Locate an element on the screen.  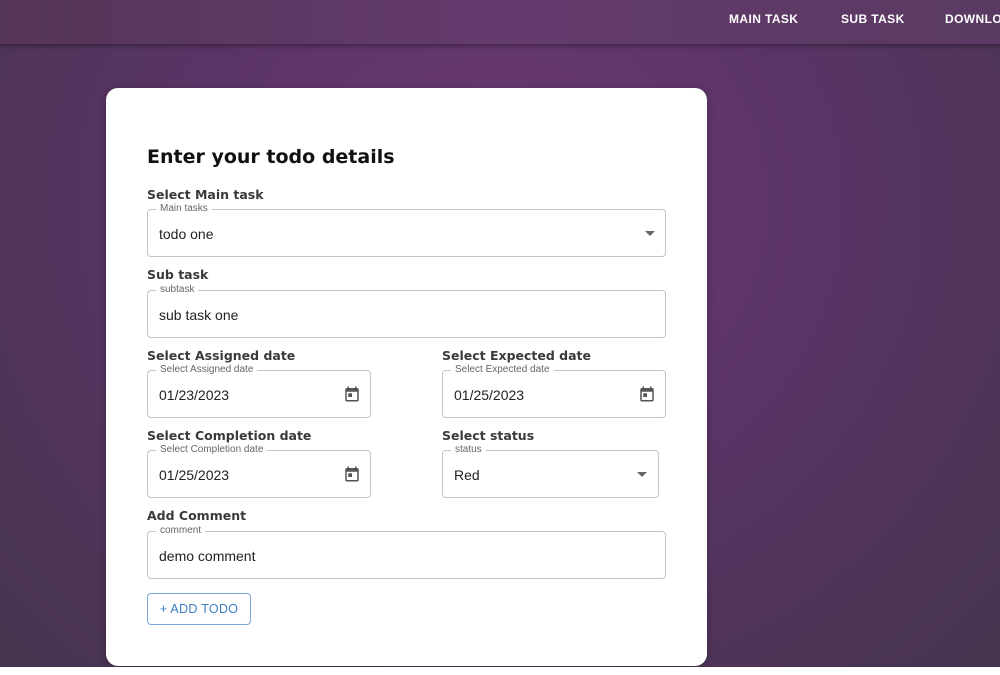
main-task-section-label: Select Main task is located at coordinates (205, 194).